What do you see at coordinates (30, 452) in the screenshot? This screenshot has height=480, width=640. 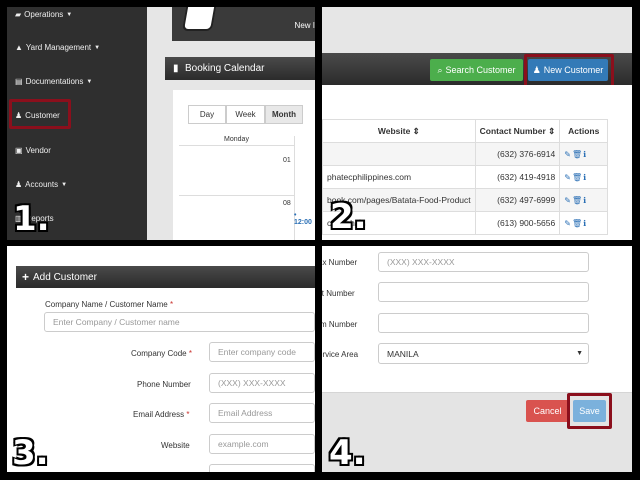 I see `step-number: 3.` at bounding box center [30, 452].